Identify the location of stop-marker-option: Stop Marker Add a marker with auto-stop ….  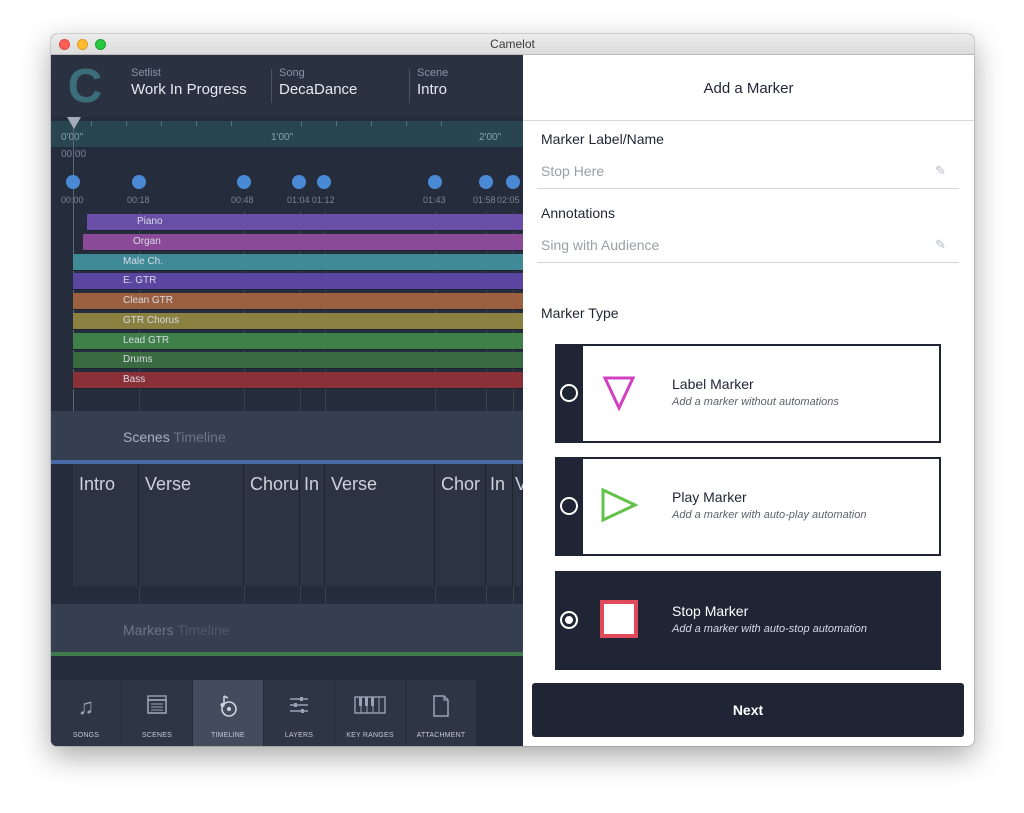
(748, 620).